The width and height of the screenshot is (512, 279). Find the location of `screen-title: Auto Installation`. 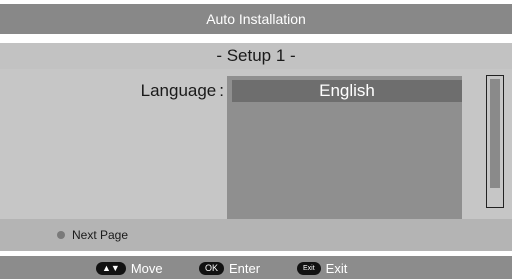

screen-title: Auto Installation is located at coordinates (256, 19).